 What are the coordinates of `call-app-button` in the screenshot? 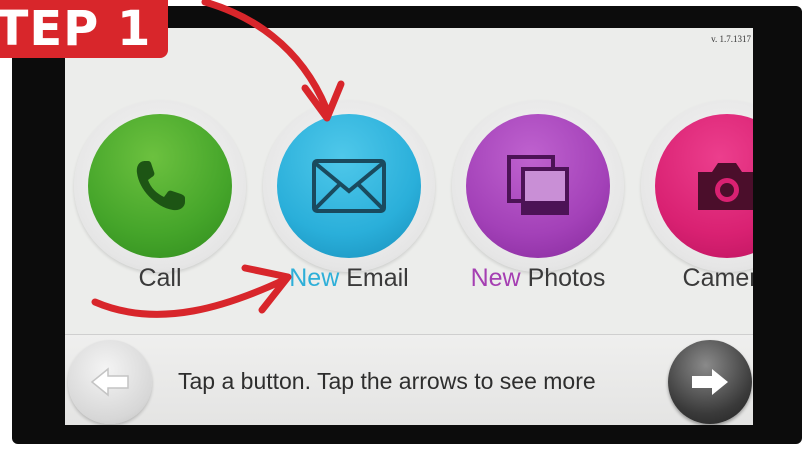 It's located at (160, 186).